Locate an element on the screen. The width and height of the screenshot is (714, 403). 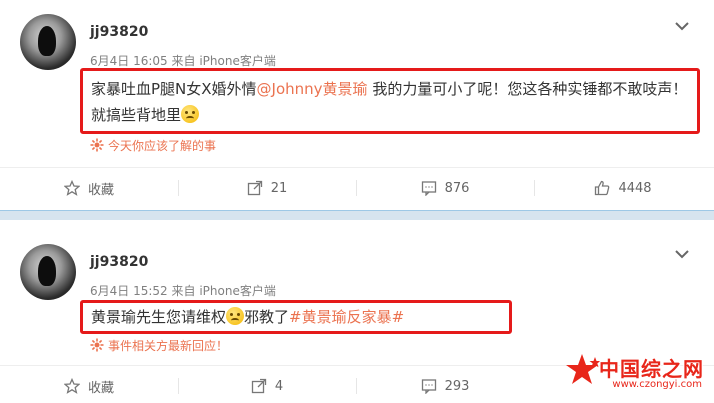
post-meta: 6月4日 15:52 来自 iPhone客户端 is located at coordinates (183, 290).